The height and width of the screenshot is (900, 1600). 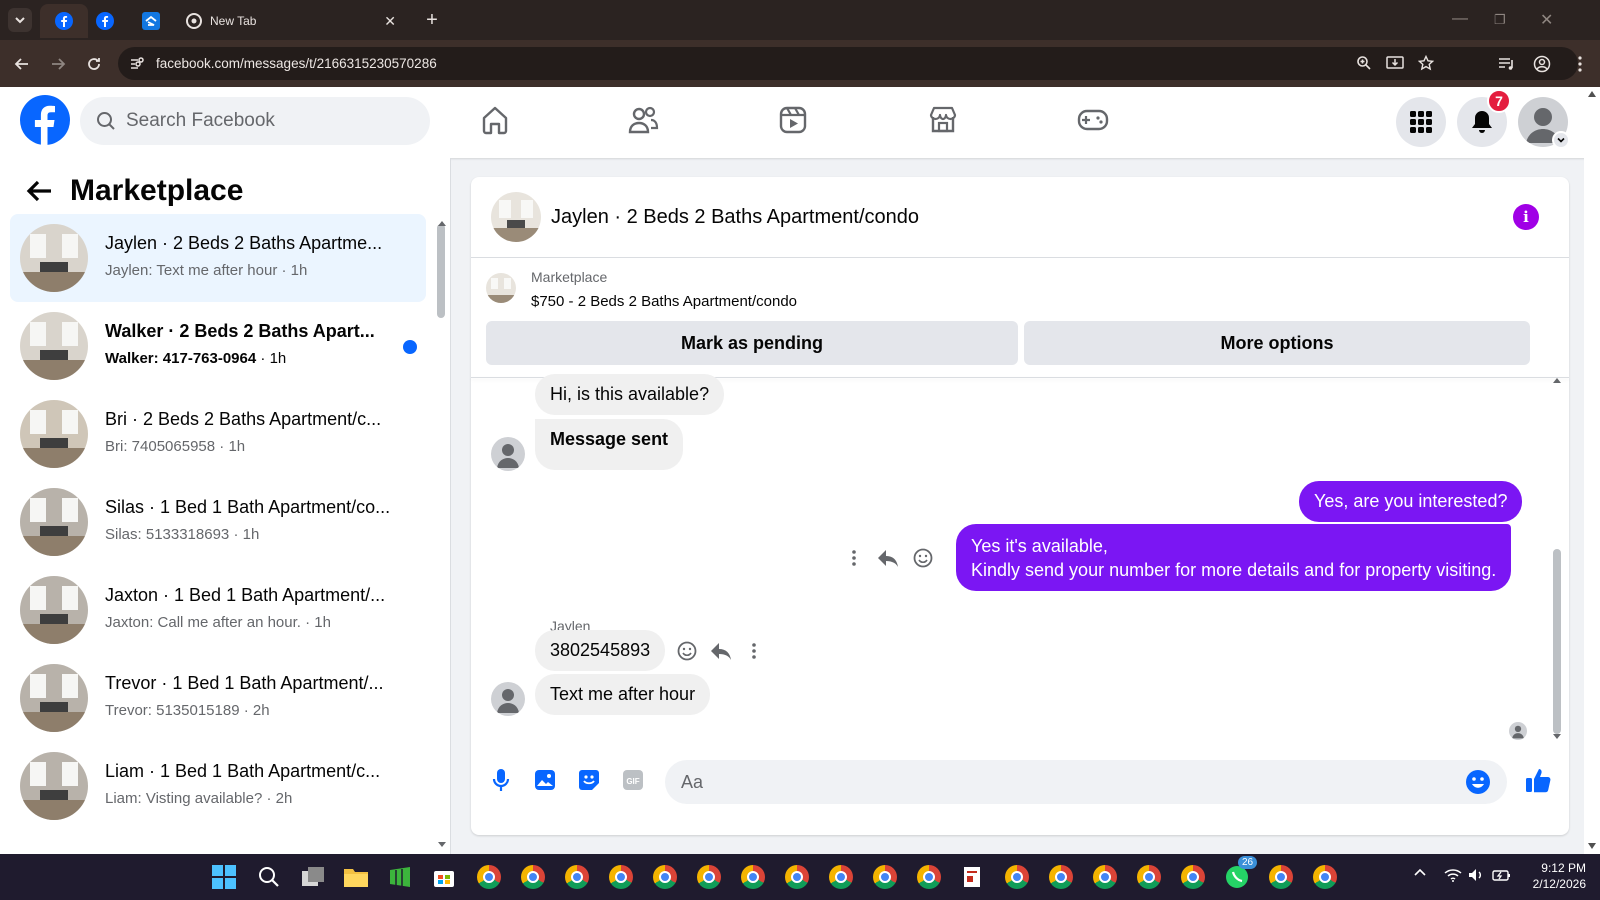 What do you see at coordinates (589, 780) in the screenshot?
I see `sticker-button` at bounding box center [589, 780].